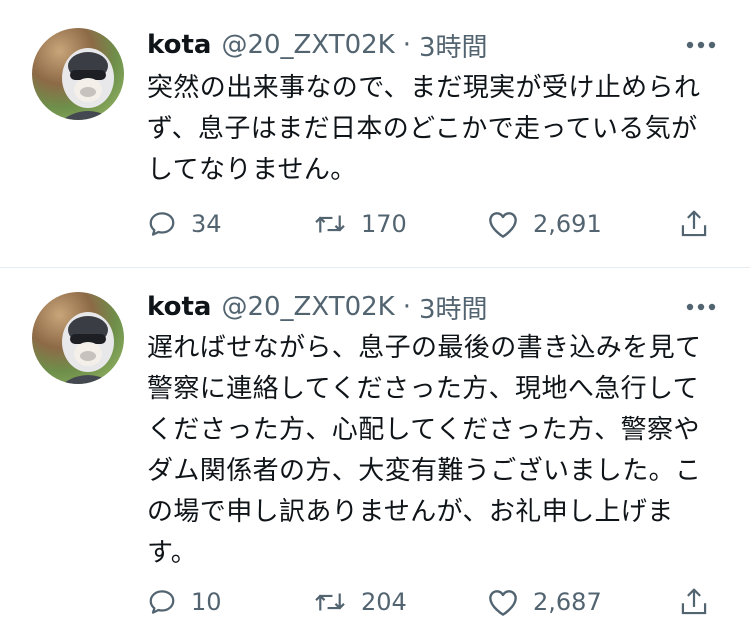 The height and width of the screenshot is (638, 750). Describe the element at coordinates (330, 602) in the screenshot. I see `retweet-icon` at that location.